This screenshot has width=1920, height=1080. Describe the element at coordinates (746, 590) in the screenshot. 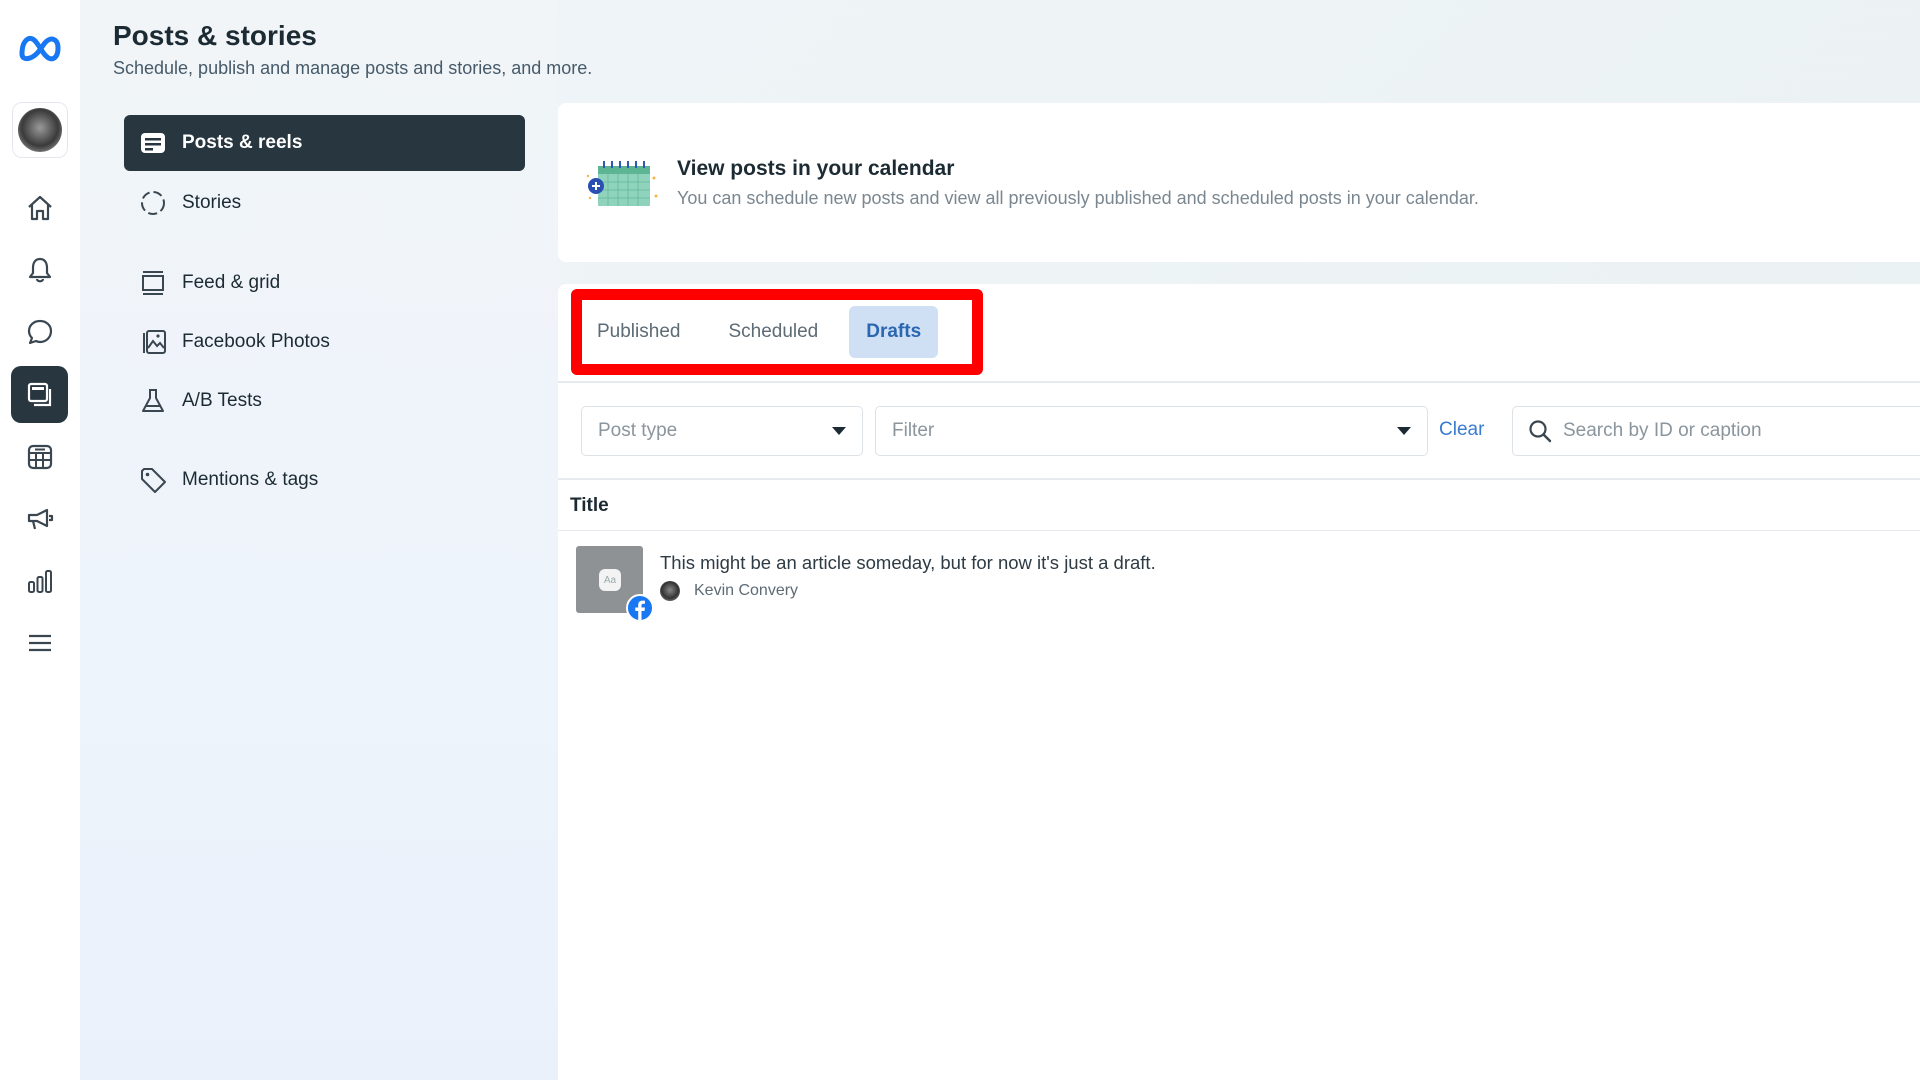

I see `author-name: Kevin Convery` at that location.